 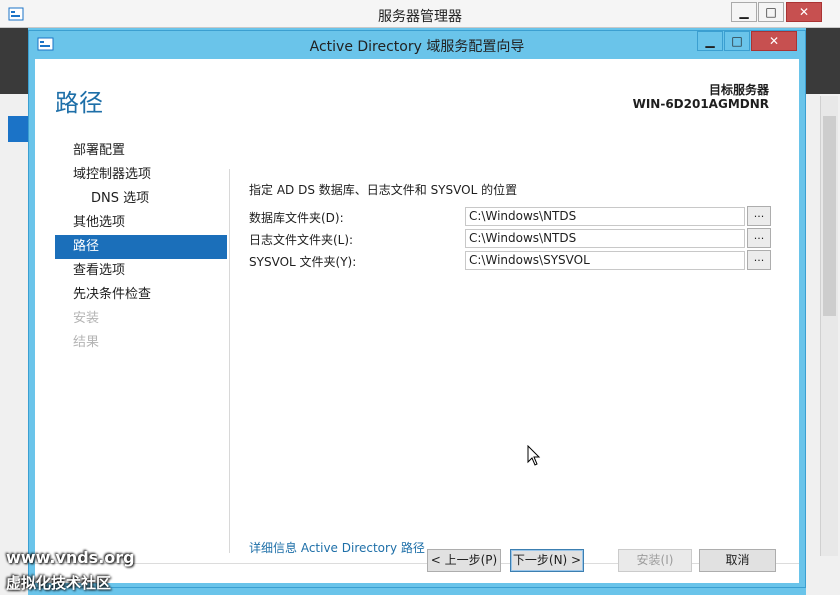 I want to click on log-folder-label: 日志文件文件夹(L):, so click(x=301, y=240).